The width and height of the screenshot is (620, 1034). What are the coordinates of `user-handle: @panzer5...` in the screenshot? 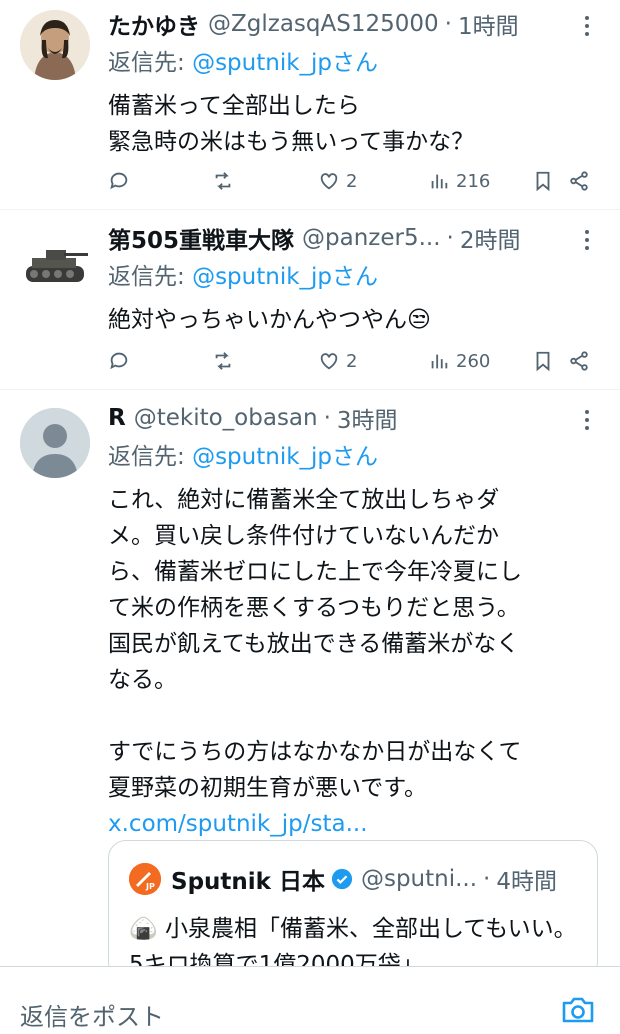 It's located at (371, 238).